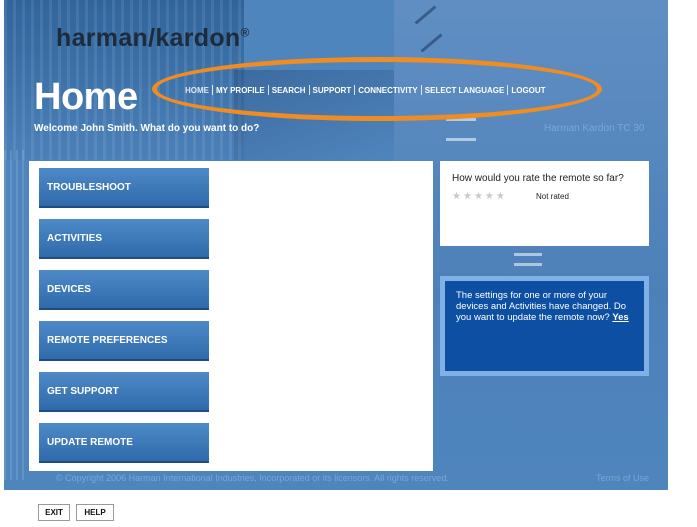 This screenshot has height=527, width=697. Describe the element at coordinates (538, 178) in the screenshot. I see `rating-question: How would you rate the remote so far?` at that location.